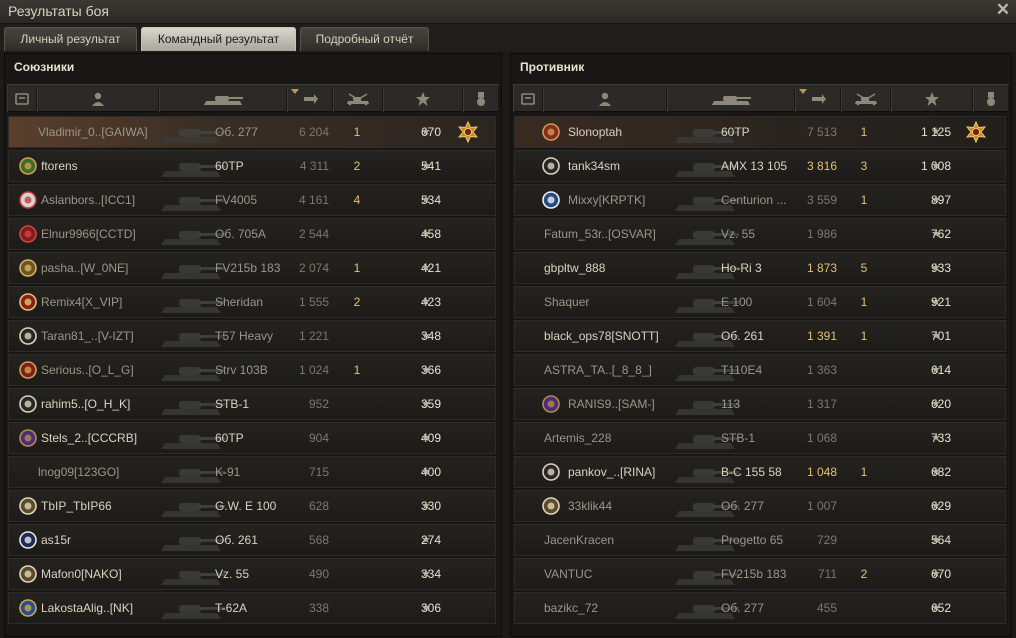 Image resolution: width=1016 pixels, height=638 pixels. Describe the element at coordinates (864, 574) in the screenshot. I see `kills-value: 2` at that location.